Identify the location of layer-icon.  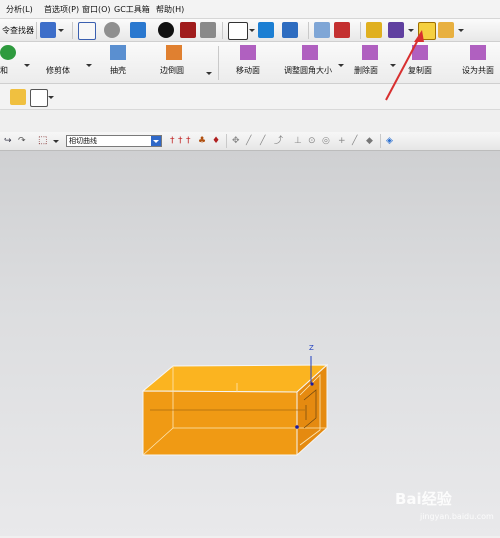
(266, 30).